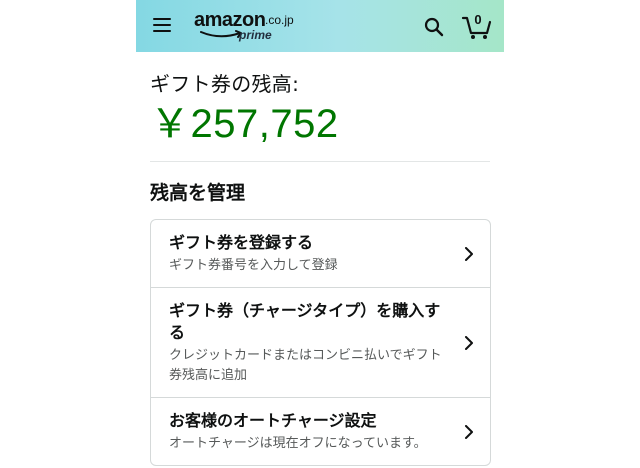 The height and width of the screenshot is (468, 640). Describe the element at coordinates (255, 35) in the screenshot. I see `logo-prime: prime` at that location.